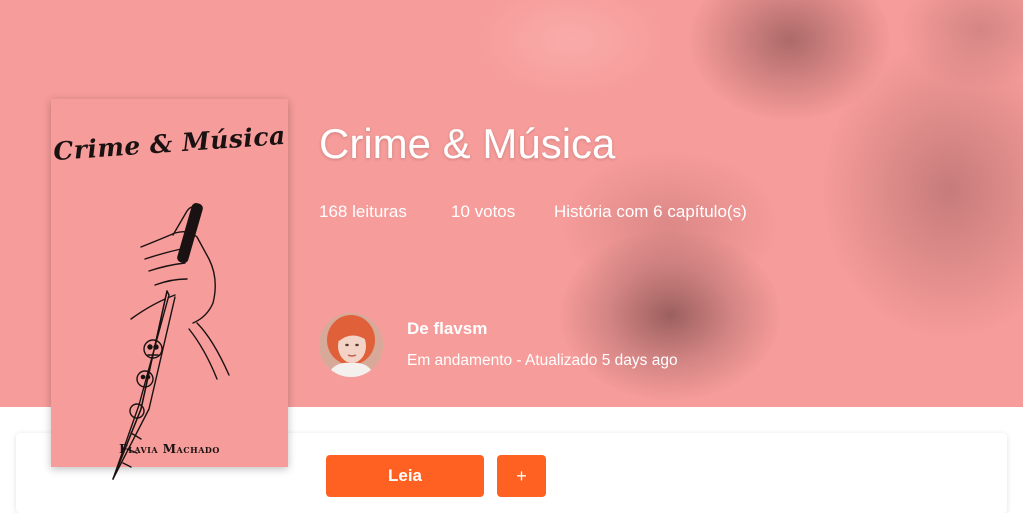 The width and height of the screenshot is (1023, 513). Describe the element at coordinates (405, 476) in the screenshot. I see `read-button: Leia` at that location.